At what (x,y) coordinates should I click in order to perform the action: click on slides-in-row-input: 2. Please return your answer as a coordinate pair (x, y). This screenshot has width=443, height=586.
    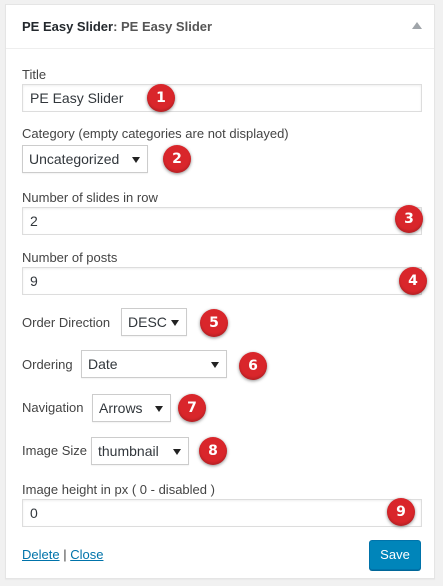
    Looking at the image, I should click on (222, 221).